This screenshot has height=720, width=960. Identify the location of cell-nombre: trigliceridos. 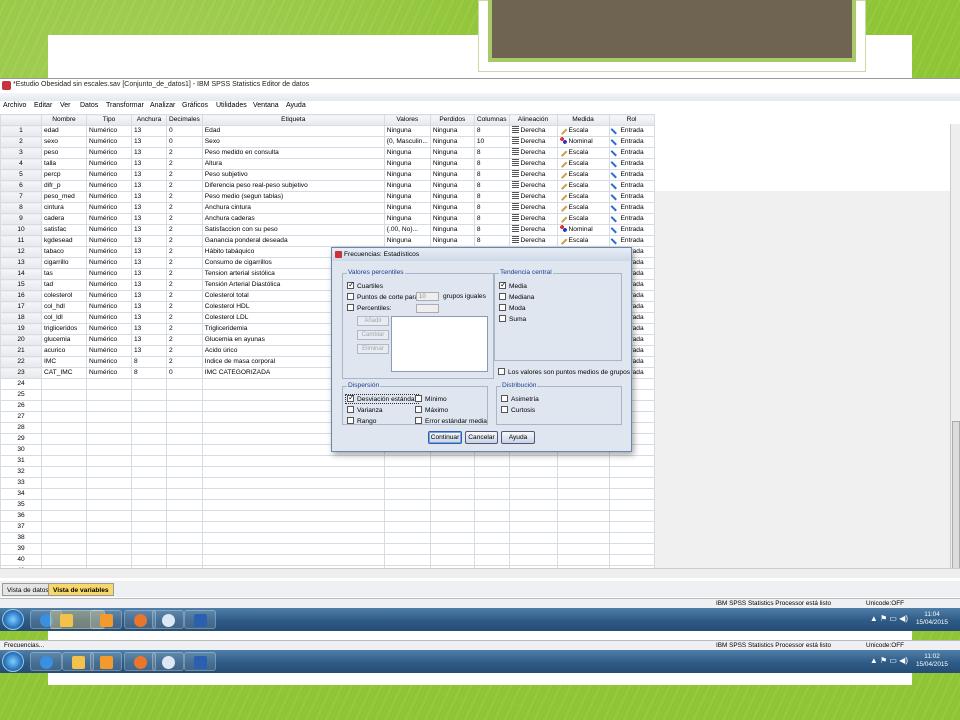
(64, 329).